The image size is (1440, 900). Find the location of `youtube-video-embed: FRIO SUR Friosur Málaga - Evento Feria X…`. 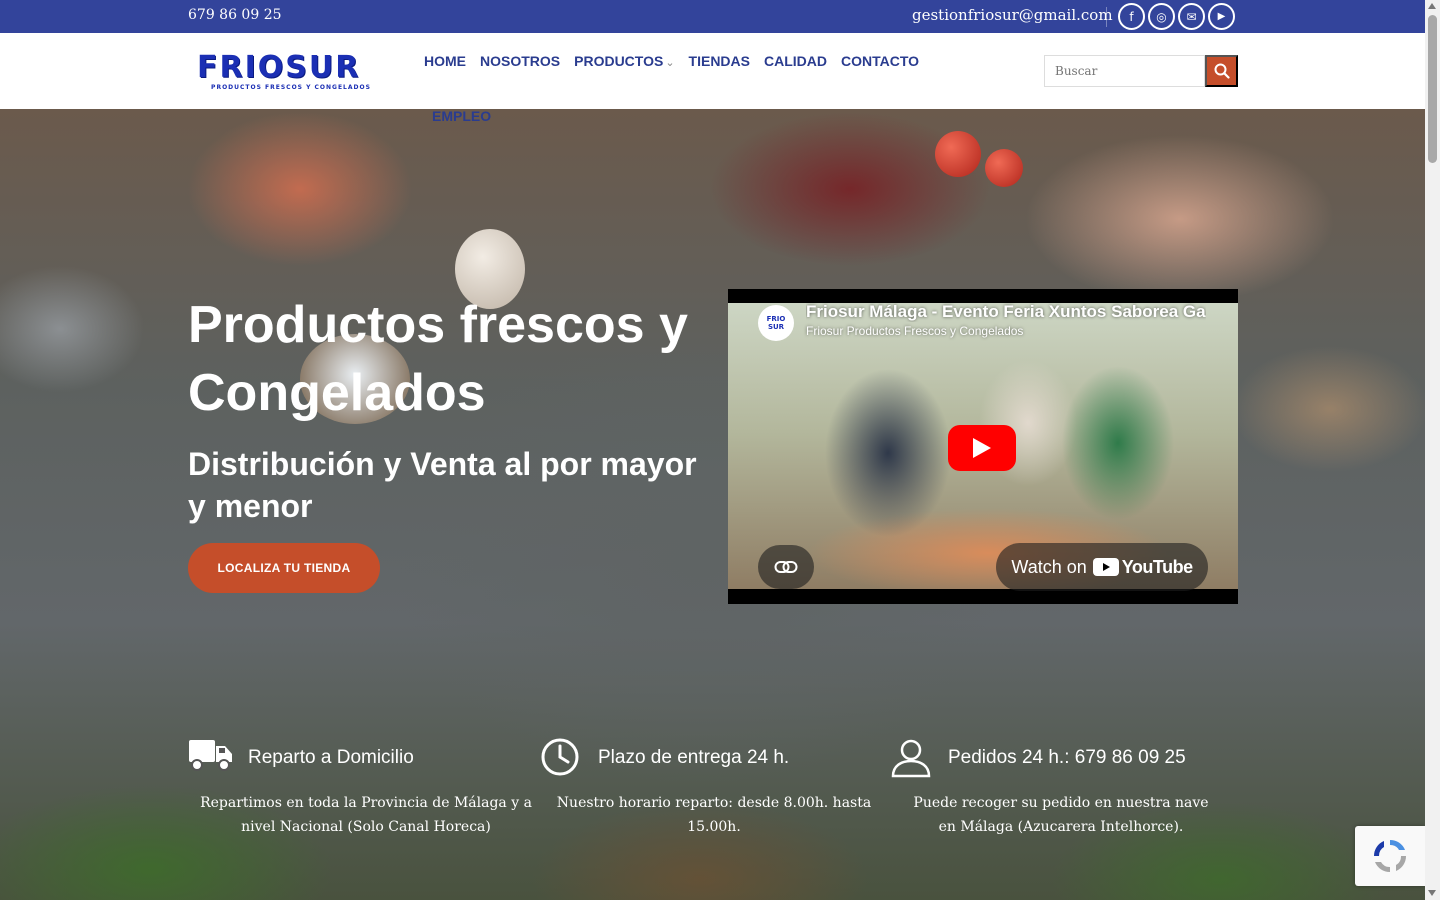

youtube-video-embed: FRIO SUR Friosur Málaga - Evento Feria X… is located at coordinates (983, 446).